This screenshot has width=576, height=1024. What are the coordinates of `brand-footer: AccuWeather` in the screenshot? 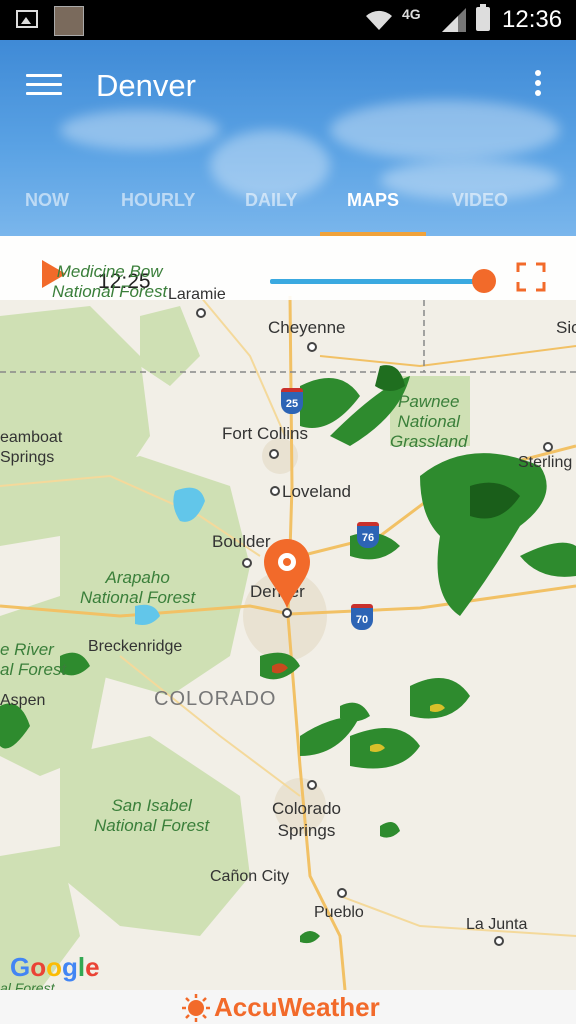 It's located at (288, 1007).